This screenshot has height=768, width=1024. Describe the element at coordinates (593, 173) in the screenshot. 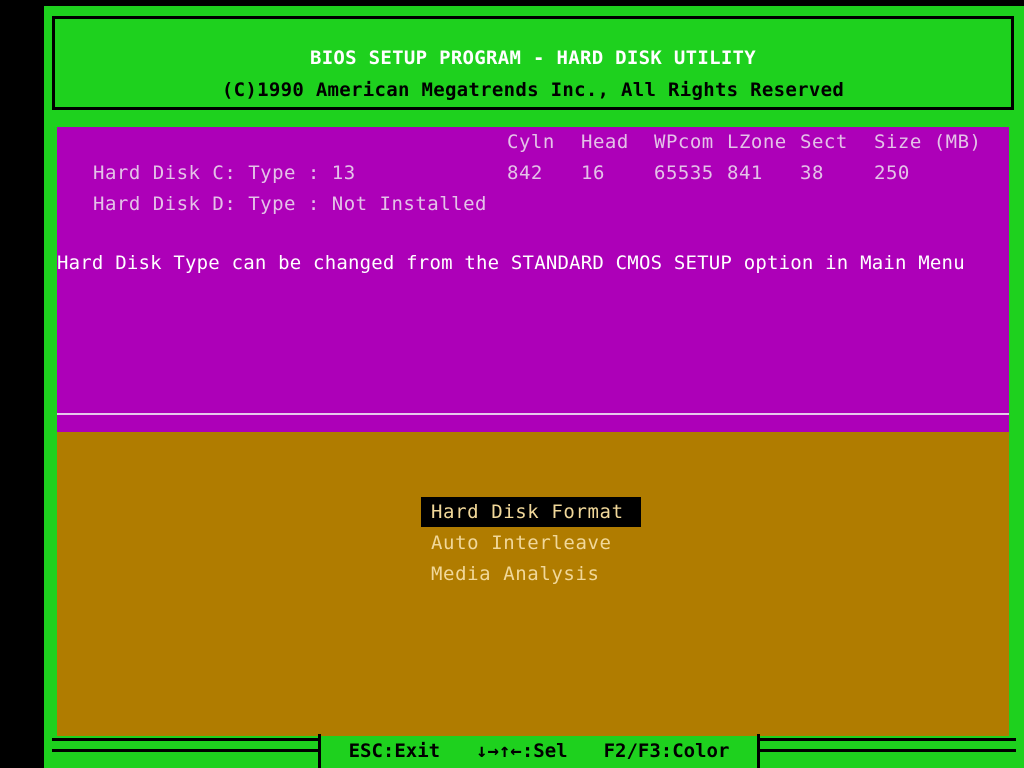

I see `disk-c-head: 16` at that location.